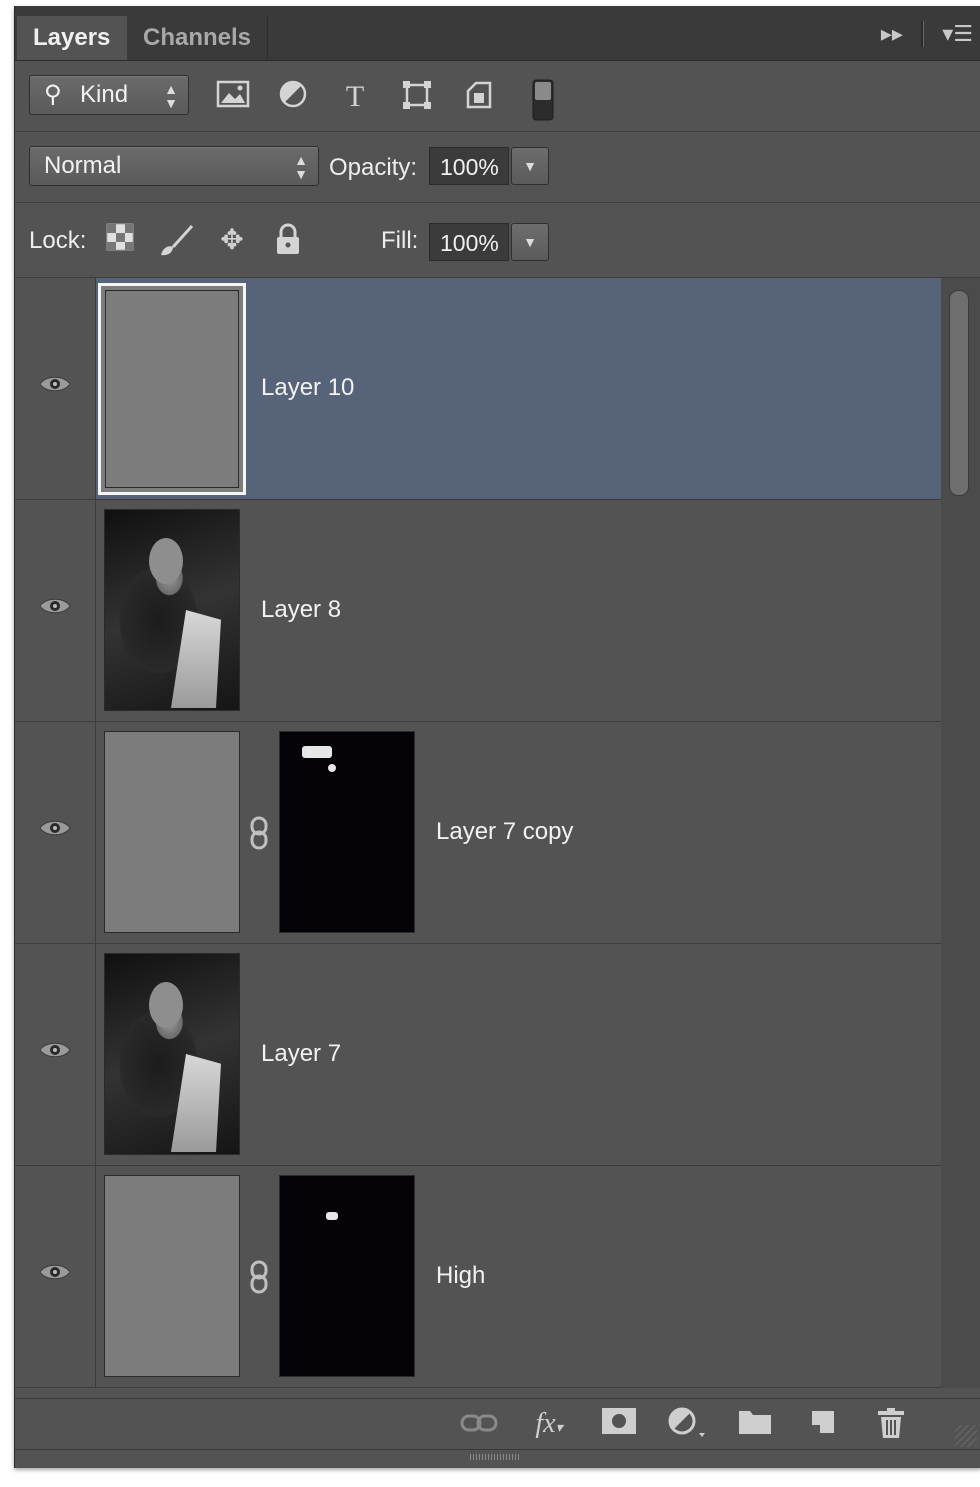 Image resolution: width=980 pixels, height=1487 pixels. What do you see at coordinates (549, 1424) in the screenshot?
I see `fx-icon: fx▾` at bounding box center [549, 1424].